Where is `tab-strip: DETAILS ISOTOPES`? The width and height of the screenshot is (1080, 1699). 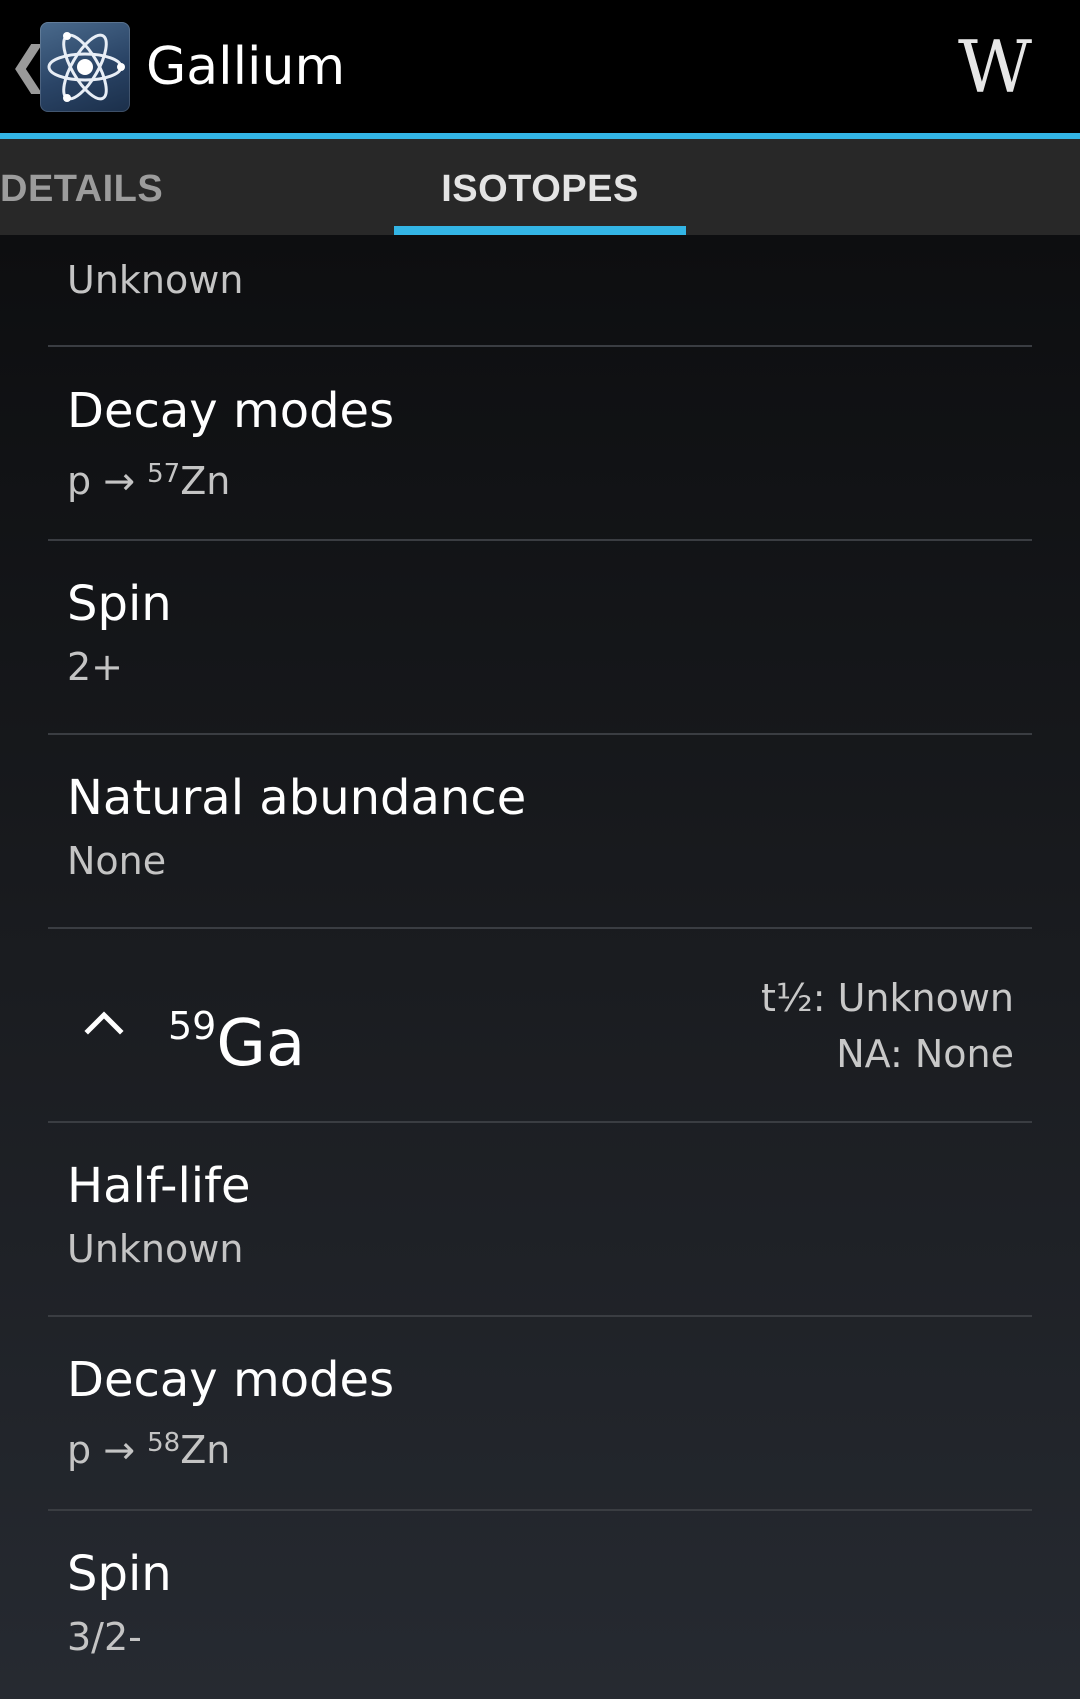 tab-strip: DETAILS ISOTOPES is located at coordinates (540, 187).